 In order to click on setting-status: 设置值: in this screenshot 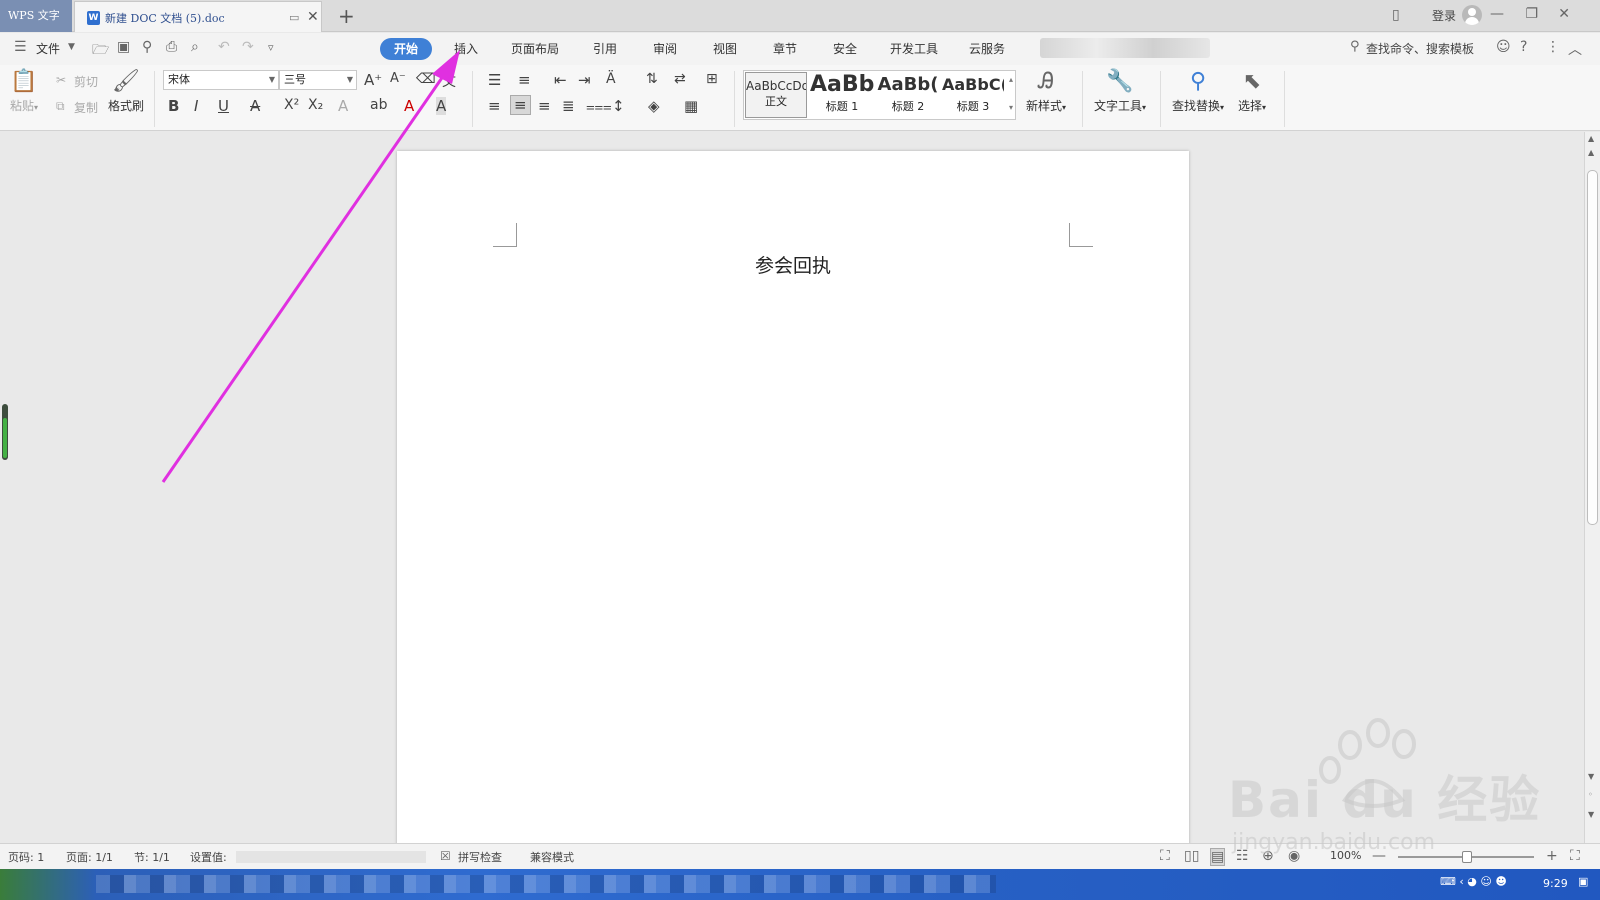, I will do `click(208, 857)`.